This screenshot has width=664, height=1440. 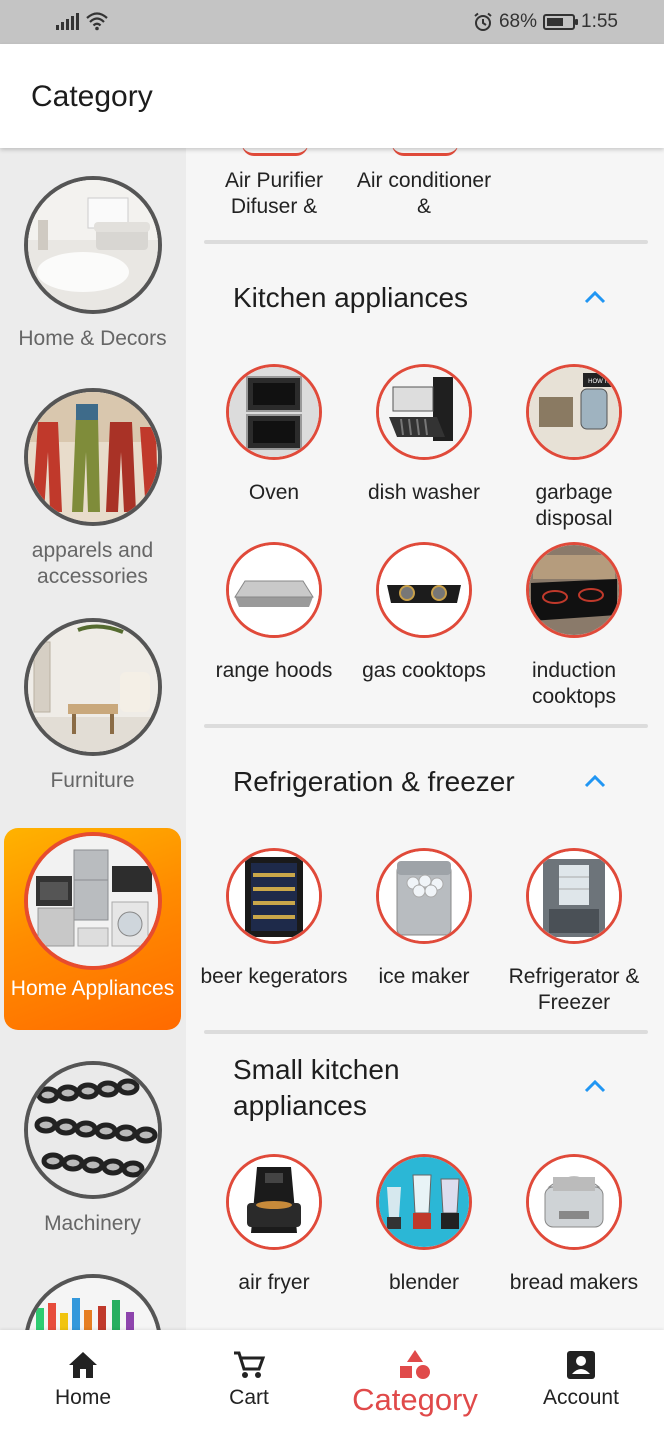 I want to click on apparels-image, so click(x=92, y=457).